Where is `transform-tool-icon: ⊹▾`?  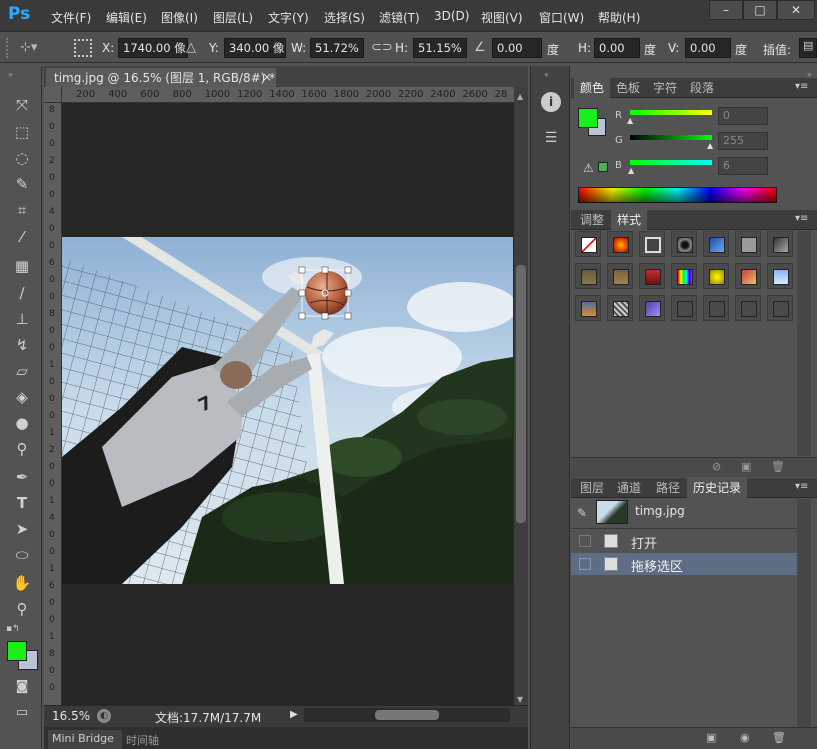
transform-tool-icon: ⊹▾ is located at coordinates (34, 48).